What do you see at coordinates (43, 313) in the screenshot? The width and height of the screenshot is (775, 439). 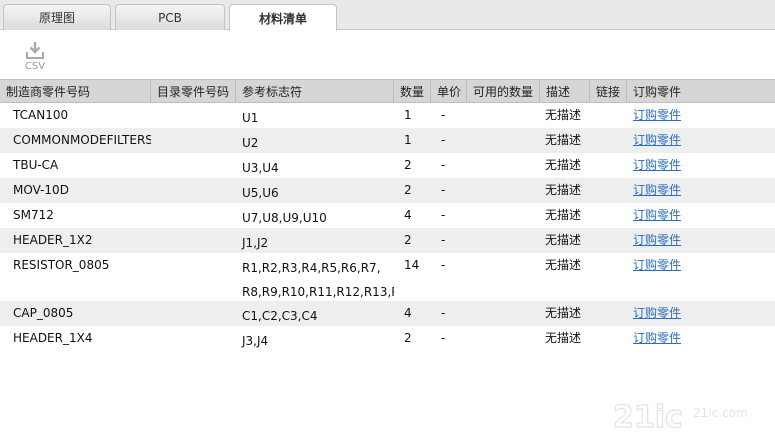 I see `cell-mfr-part: CAP_0805` at bounding box center [43, 313].